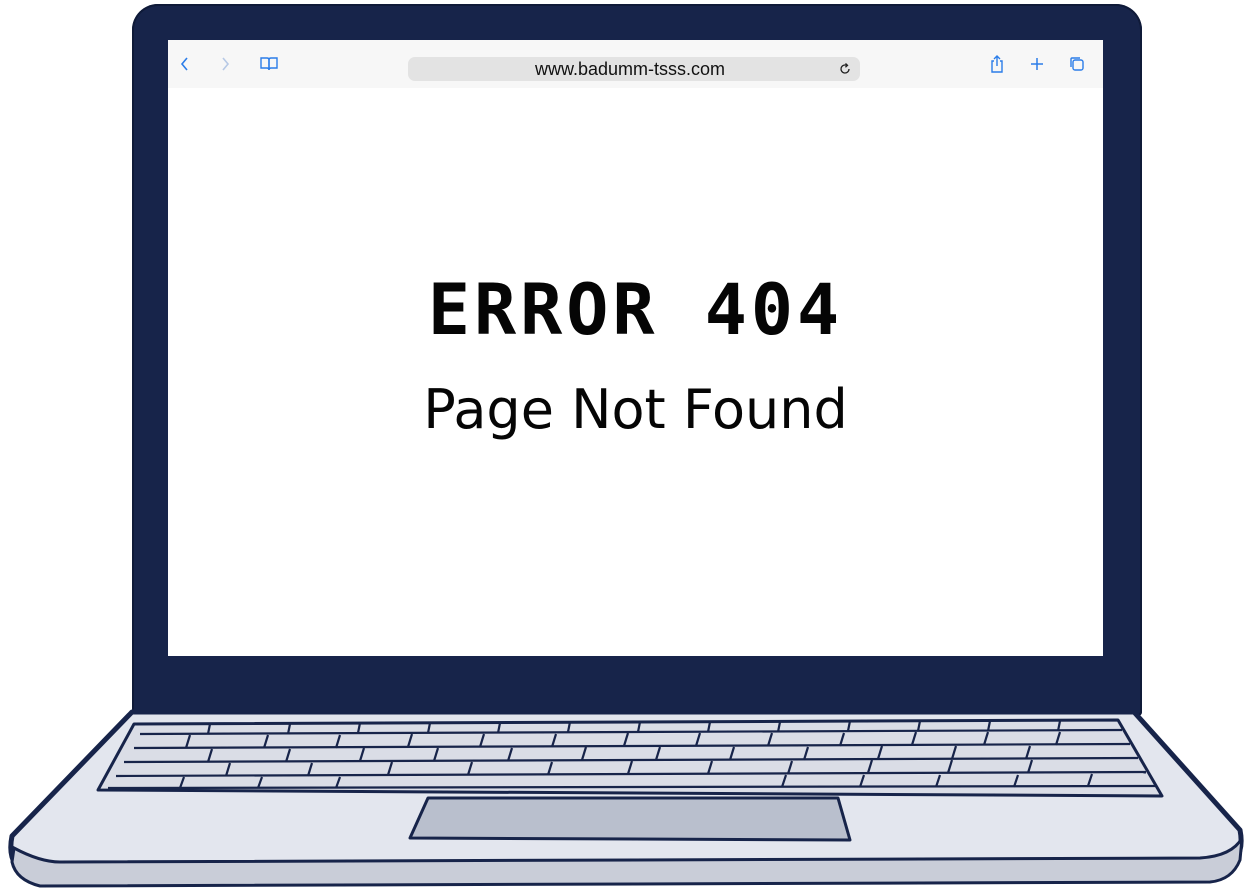 The width and height of the screenshot is (1249, 894). I want to click on reload-icon, so click(845, 68).